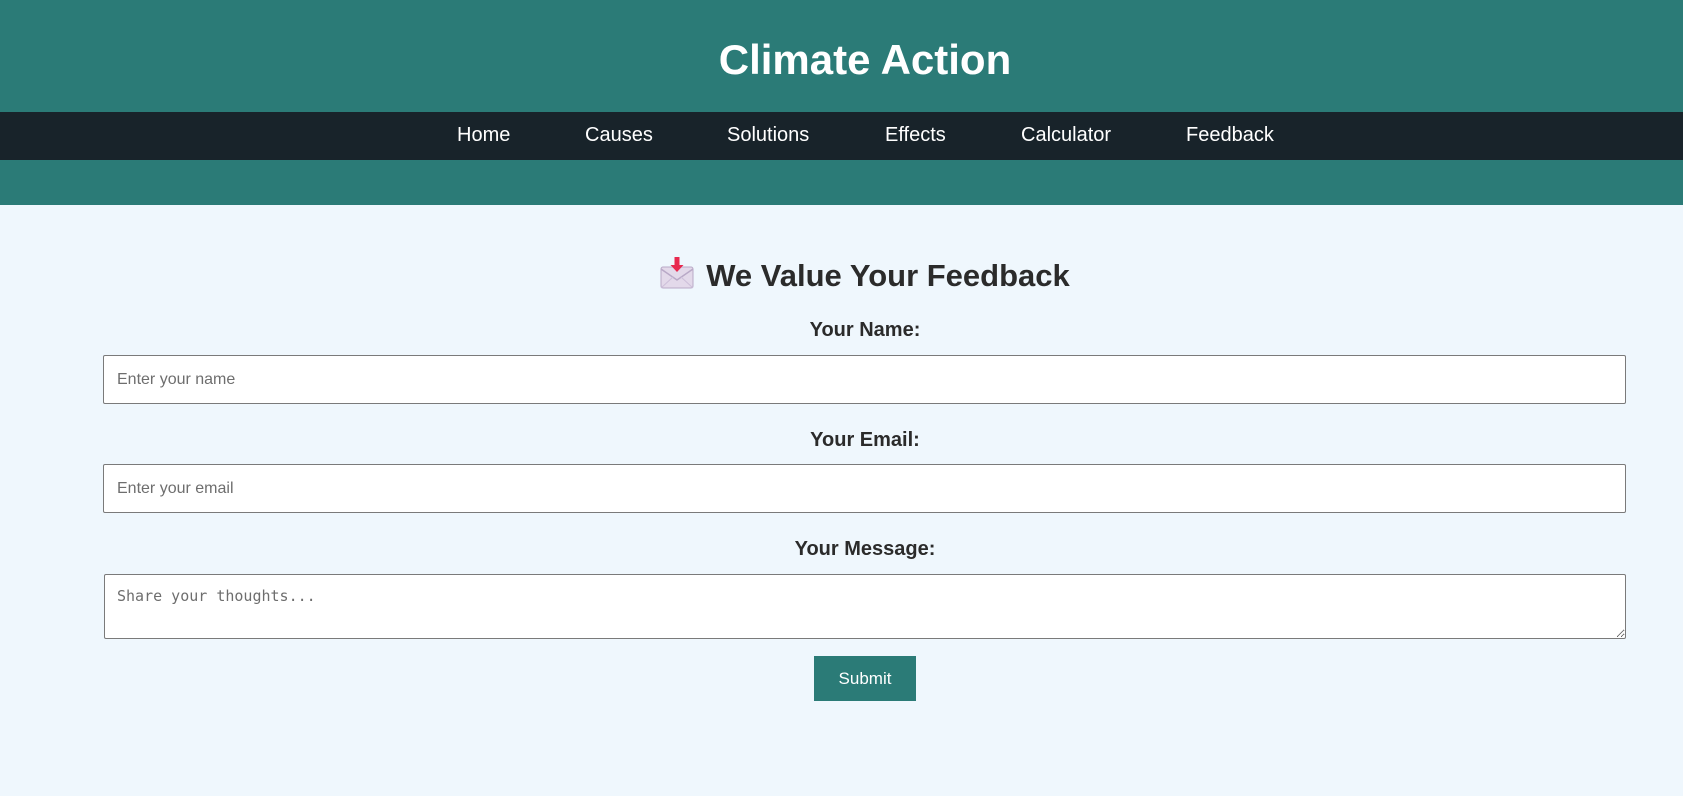 The width and height of the screenshot is (1683, 796). Describe the element at coordinates (1230, 135) in the screenshot. I see `nav-item-feedback: Feedback` at that location.